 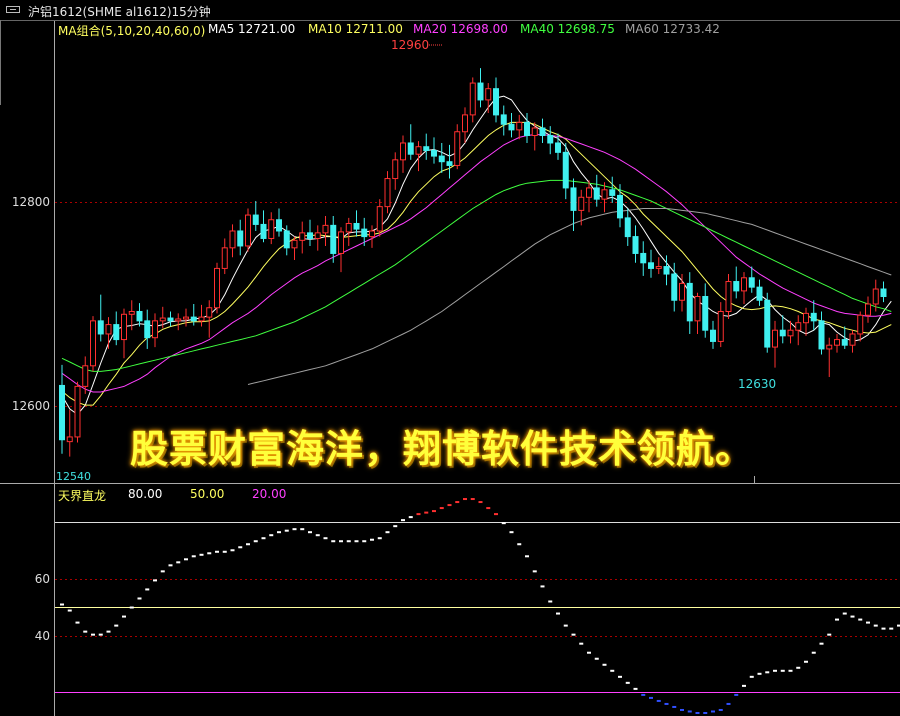 I want to click on low-price-label: 12630, so click(x=757, y=384).